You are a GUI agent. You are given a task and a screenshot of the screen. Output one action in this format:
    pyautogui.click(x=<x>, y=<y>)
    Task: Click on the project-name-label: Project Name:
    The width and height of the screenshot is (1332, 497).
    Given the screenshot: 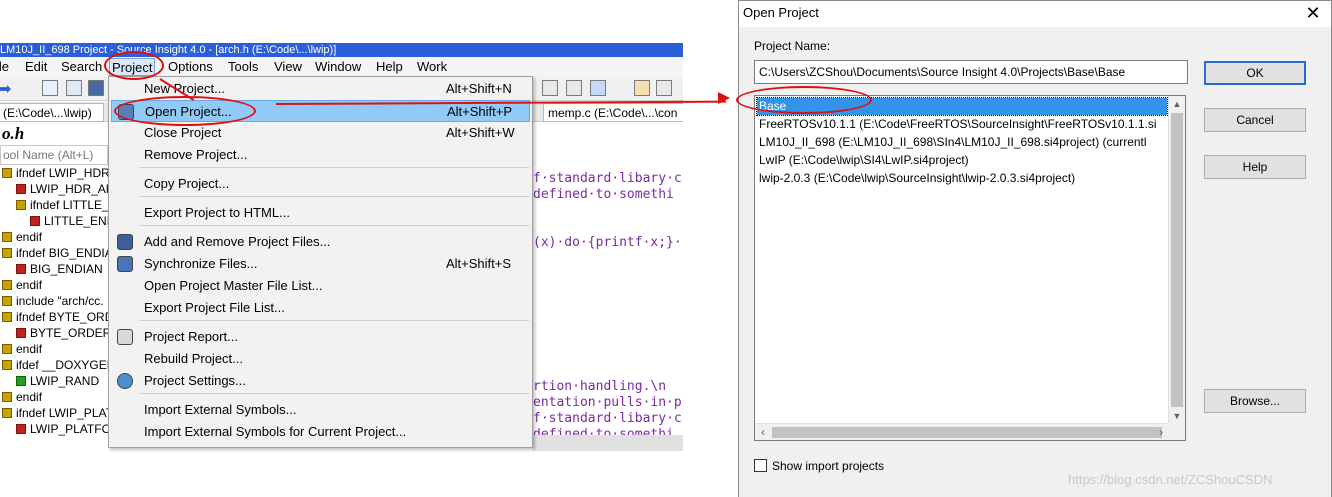 What is the action you would take?
    pyautogui.click(x=792, y=46)
    